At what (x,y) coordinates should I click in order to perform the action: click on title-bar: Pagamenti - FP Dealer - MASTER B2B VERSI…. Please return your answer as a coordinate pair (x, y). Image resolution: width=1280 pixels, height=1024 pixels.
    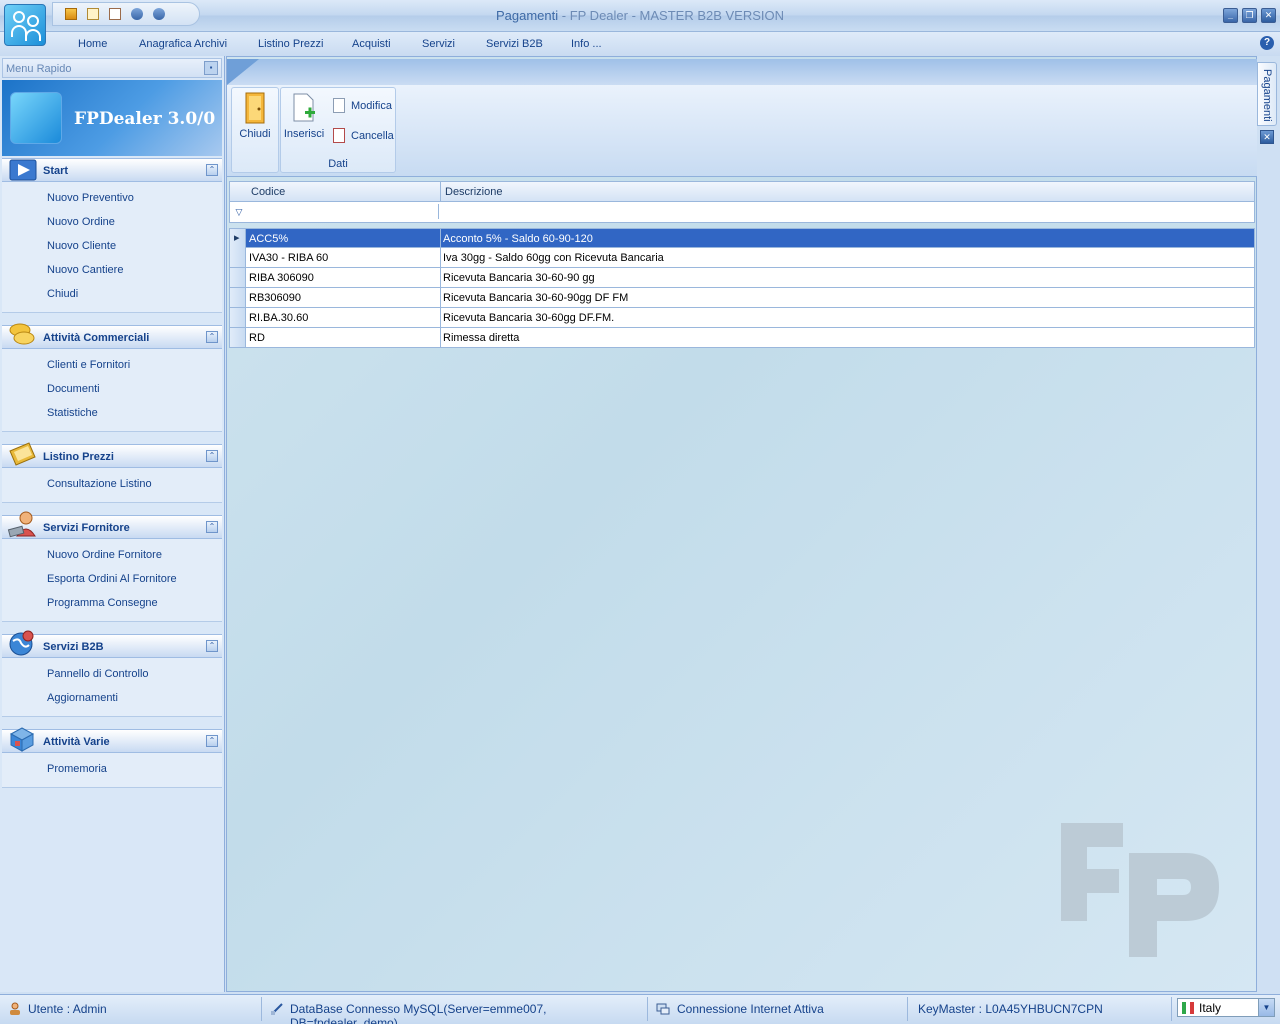
    Looking at the image, I should click on (640, 16).